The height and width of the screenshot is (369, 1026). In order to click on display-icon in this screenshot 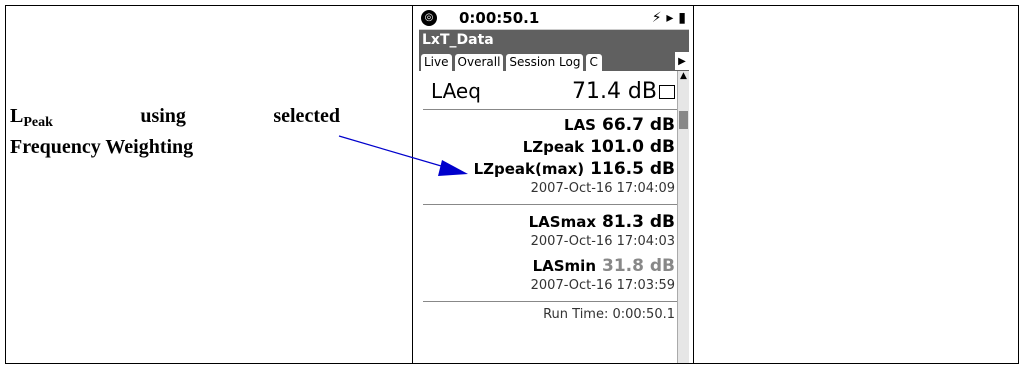, I will do `click(667, 92)`.